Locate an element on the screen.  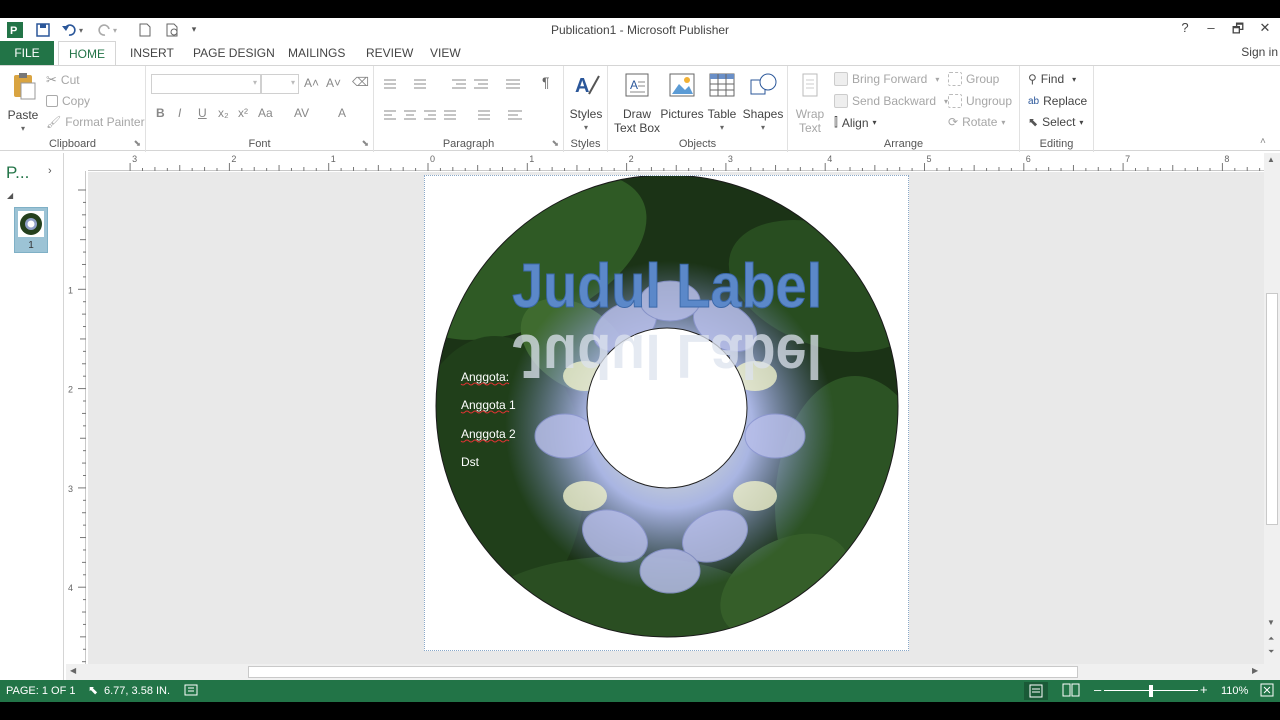
zoom-out-button: – is located at coordinates (1097, 689).